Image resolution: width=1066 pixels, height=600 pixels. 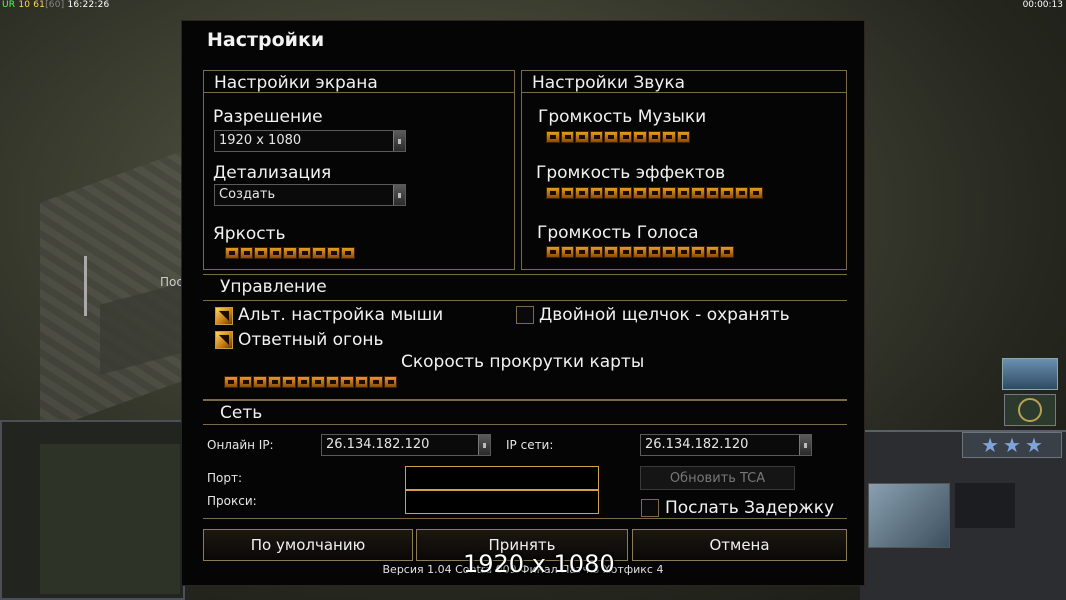 I want to click on voice-volume-slider, so click(x=640, y=252).